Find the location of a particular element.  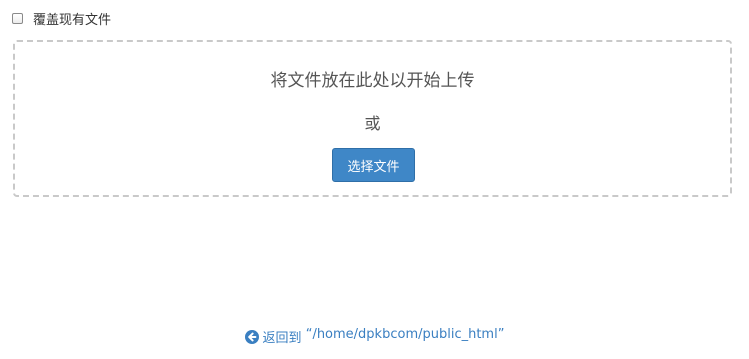

select-file-button: 选择文件 is located at coordinates (373, 165).